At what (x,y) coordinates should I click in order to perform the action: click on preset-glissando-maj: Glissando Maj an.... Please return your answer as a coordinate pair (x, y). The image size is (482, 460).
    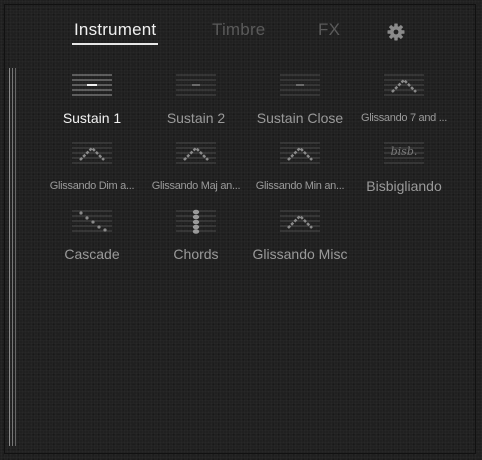
    Looking at the image, I should click on (196, 171).